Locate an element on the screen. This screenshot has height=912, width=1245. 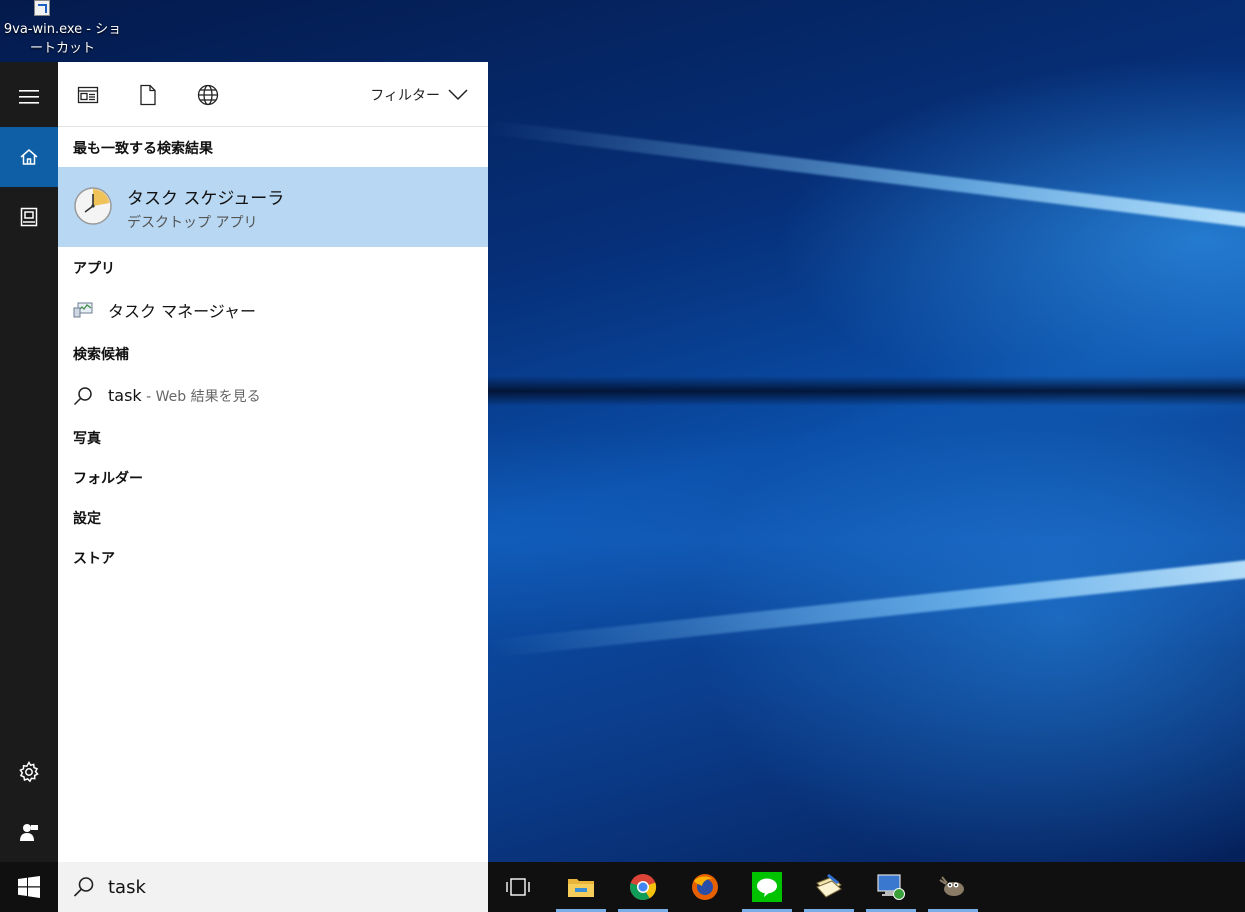
line-icon is located at coordinates (767, 887).